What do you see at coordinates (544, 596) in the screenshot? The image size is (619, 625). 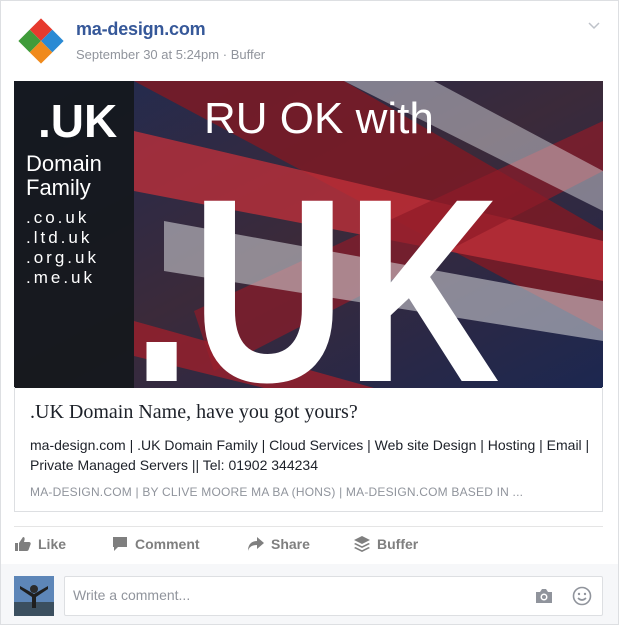 I see `camera-icon` at bounding box center [544, 596].